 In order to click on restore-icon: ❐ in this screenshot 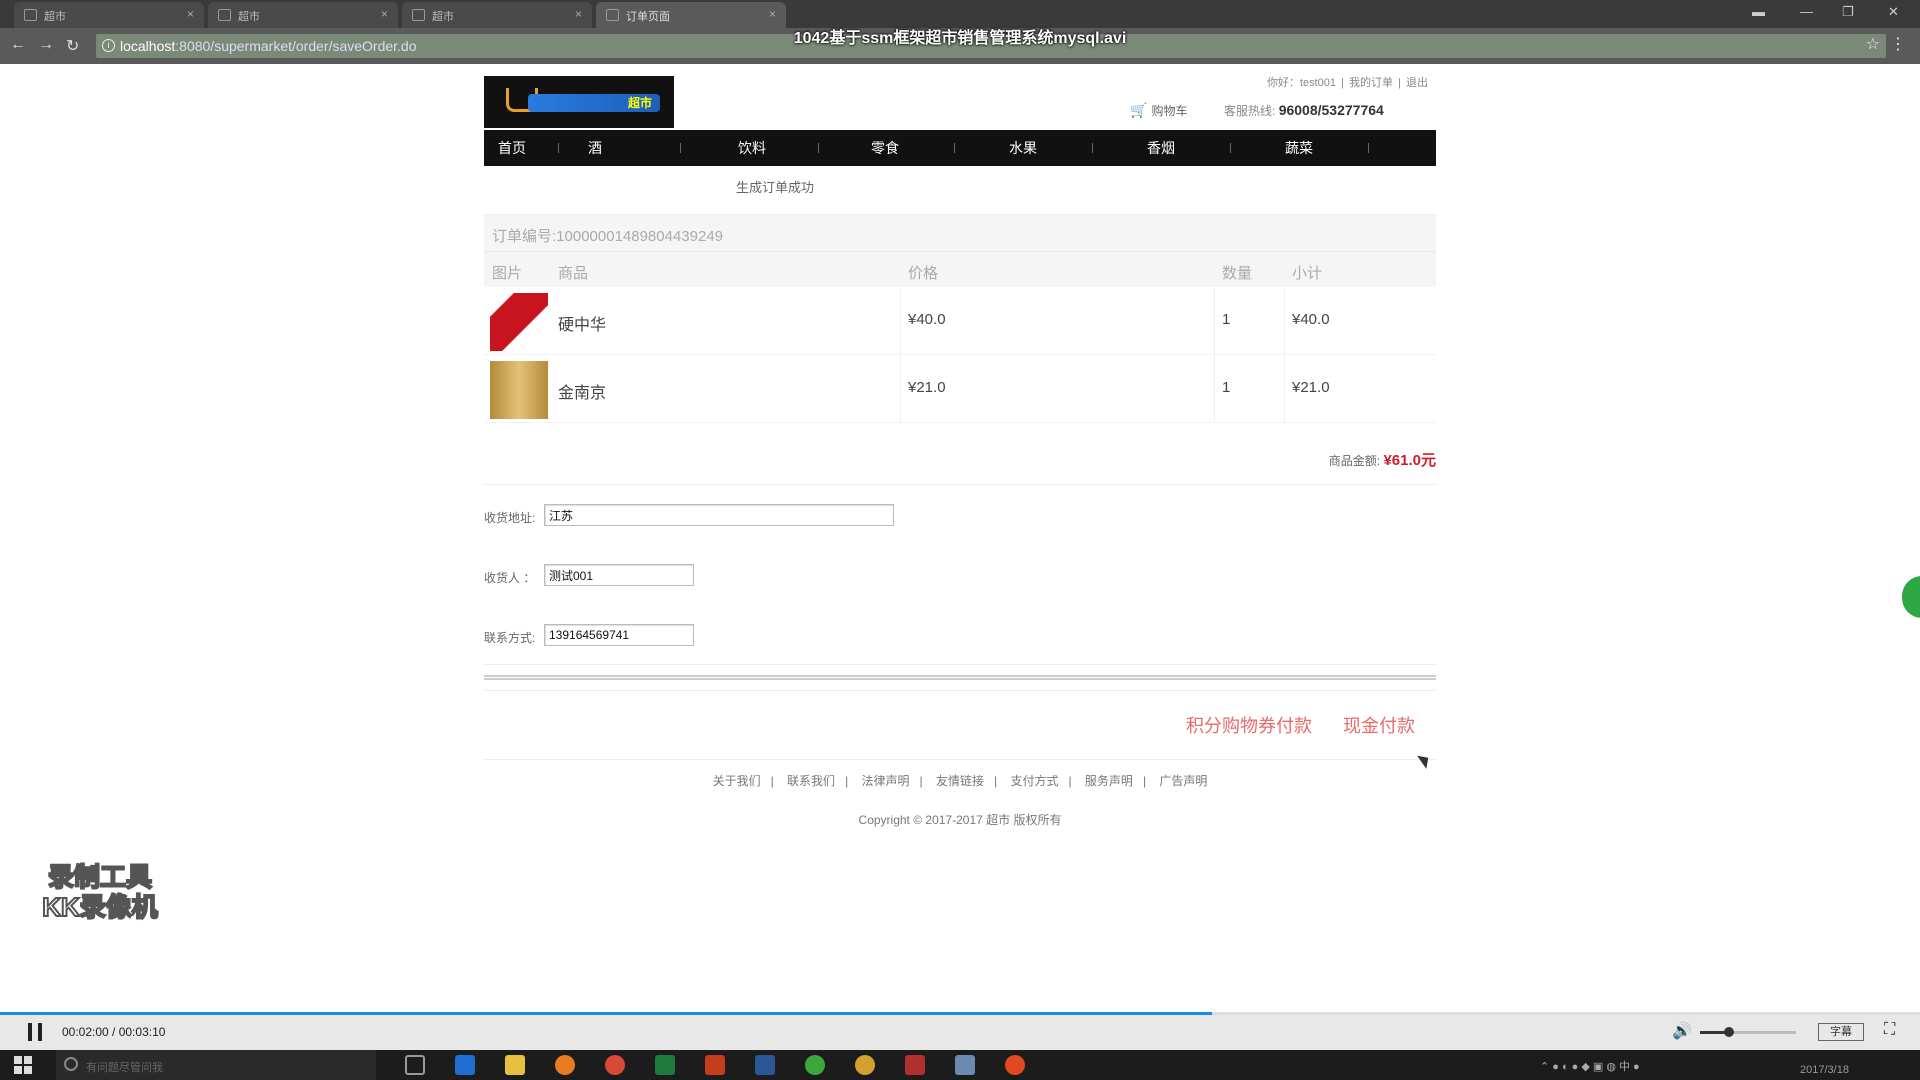, I will do `click(1848, 12)`.